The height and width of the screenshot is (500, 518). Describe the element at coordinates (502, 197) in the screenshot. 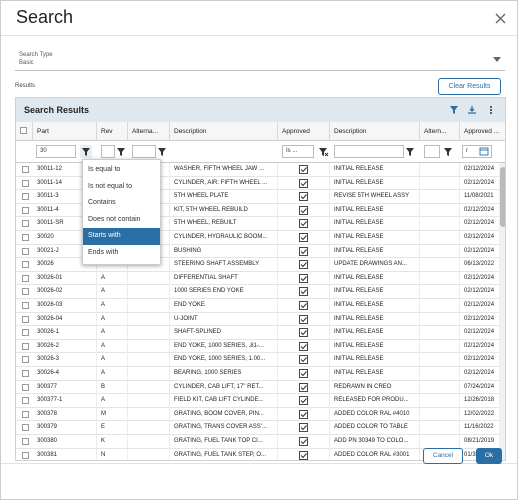

I see `scrollbar-thumb` at that location.